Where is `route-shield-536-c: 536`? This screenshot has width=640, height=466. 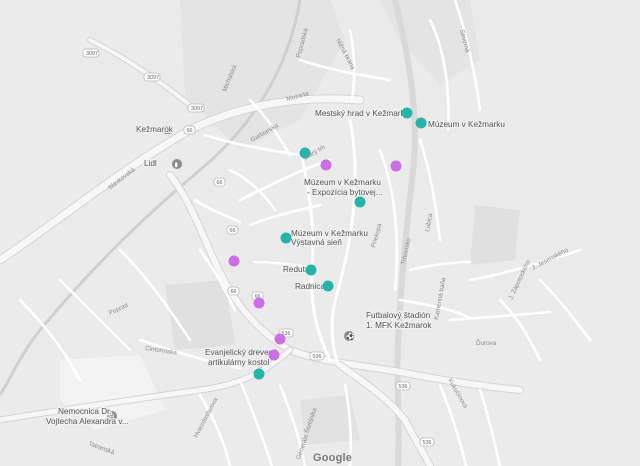
route-shield-536-c: 536 is located at coordinates (403, 386).